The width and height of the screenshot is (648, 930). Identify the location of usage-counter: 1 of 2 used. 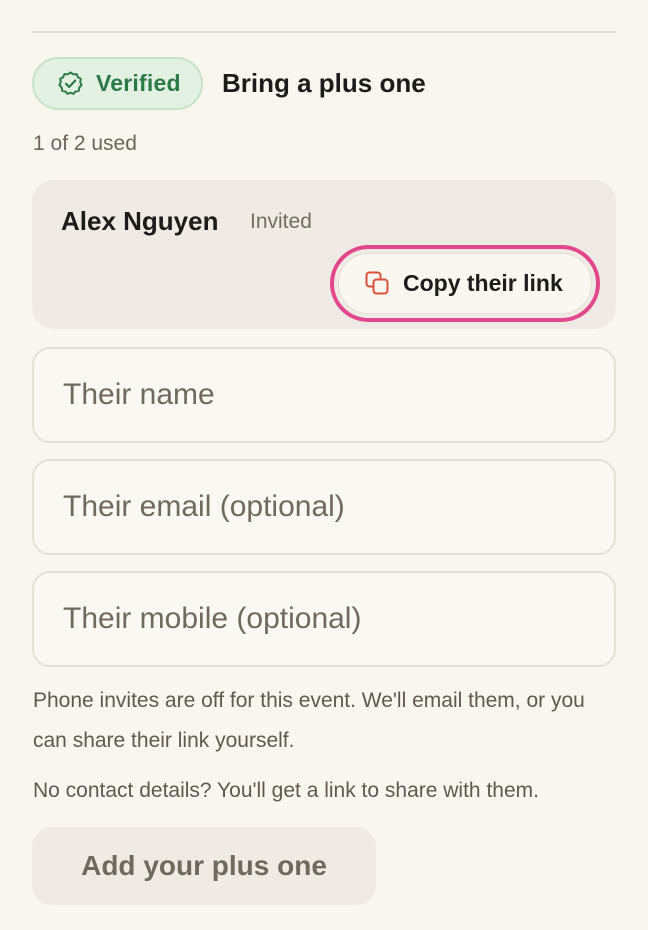
(85, 143).